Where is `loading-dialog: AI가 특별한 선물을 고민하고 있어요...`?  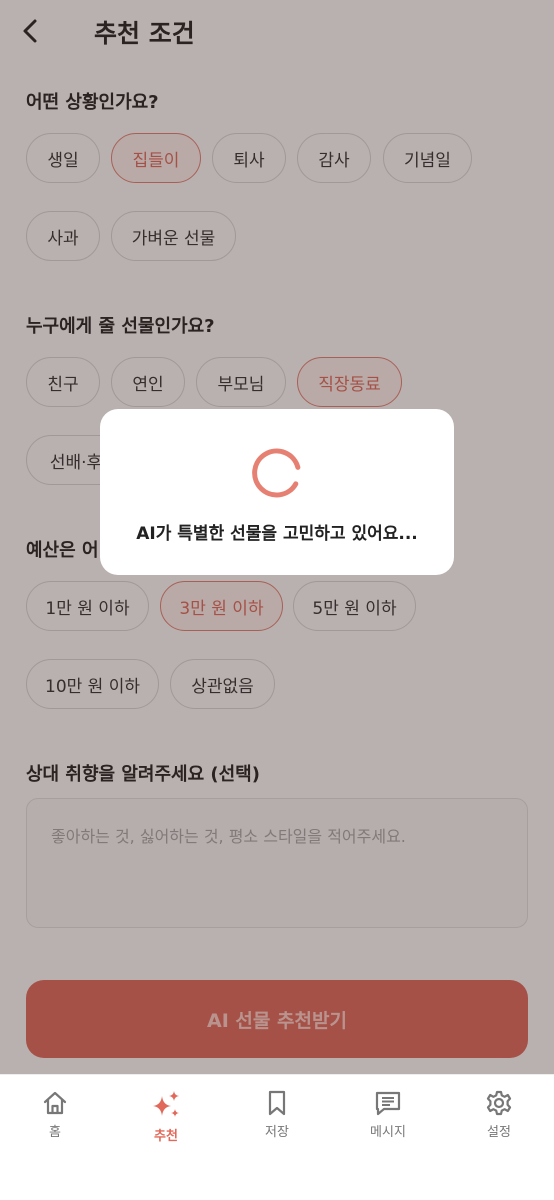
loading-dialog: AI가 특별한 선물을 고민하고 있어요... is located at coordinates (277, 492).